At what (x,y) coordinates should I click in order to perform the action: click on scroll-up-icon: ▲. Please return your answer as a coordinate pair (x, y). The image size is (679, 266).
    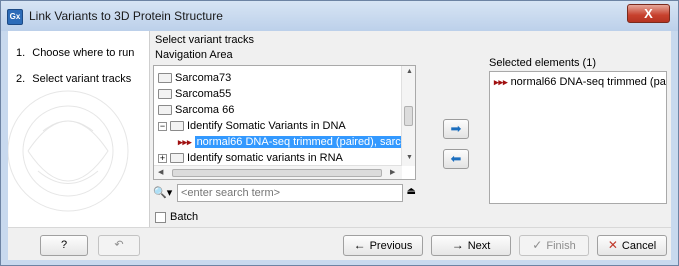
    Looking at the image, I should click on (409, 71).